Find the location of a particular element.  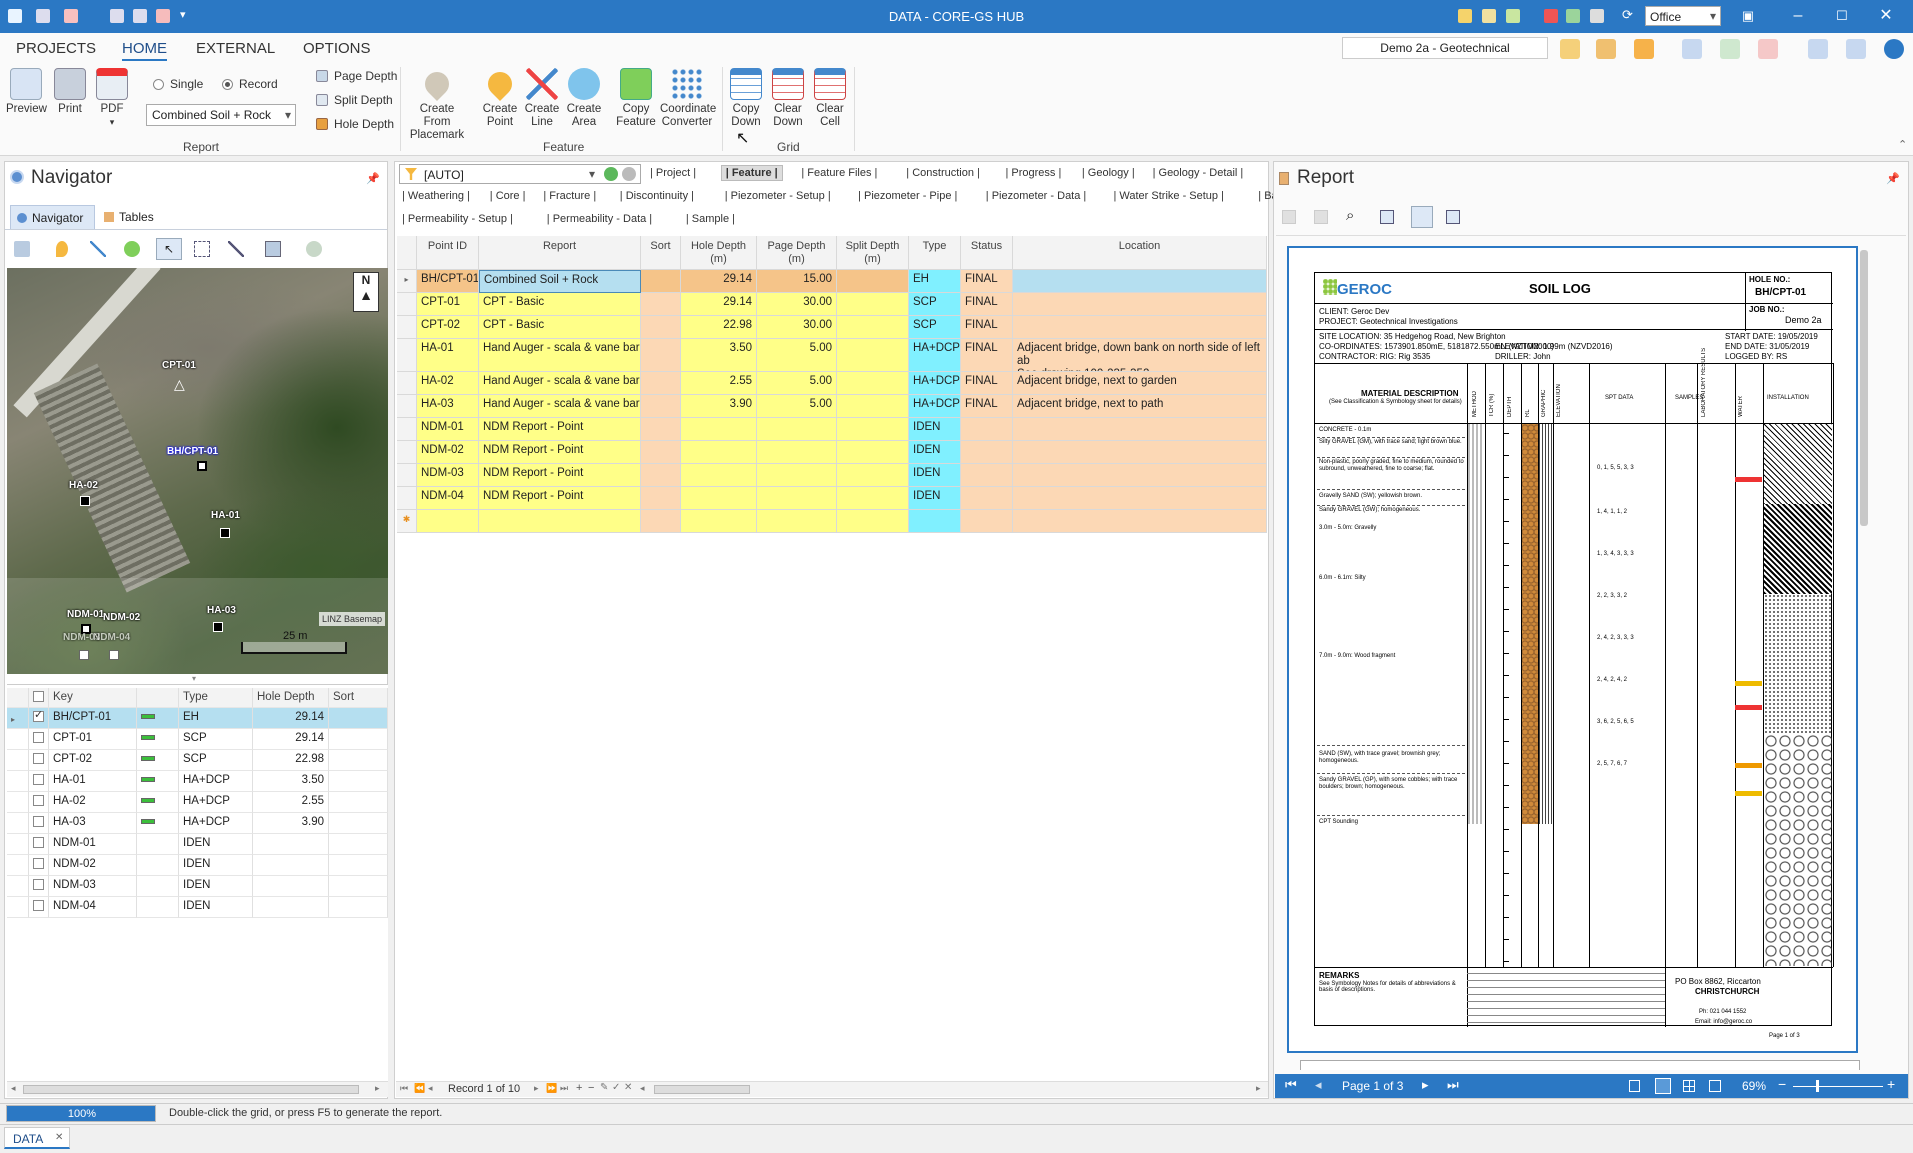

table-link: | Permeability - Setup | is located at coordinates (457, 219).